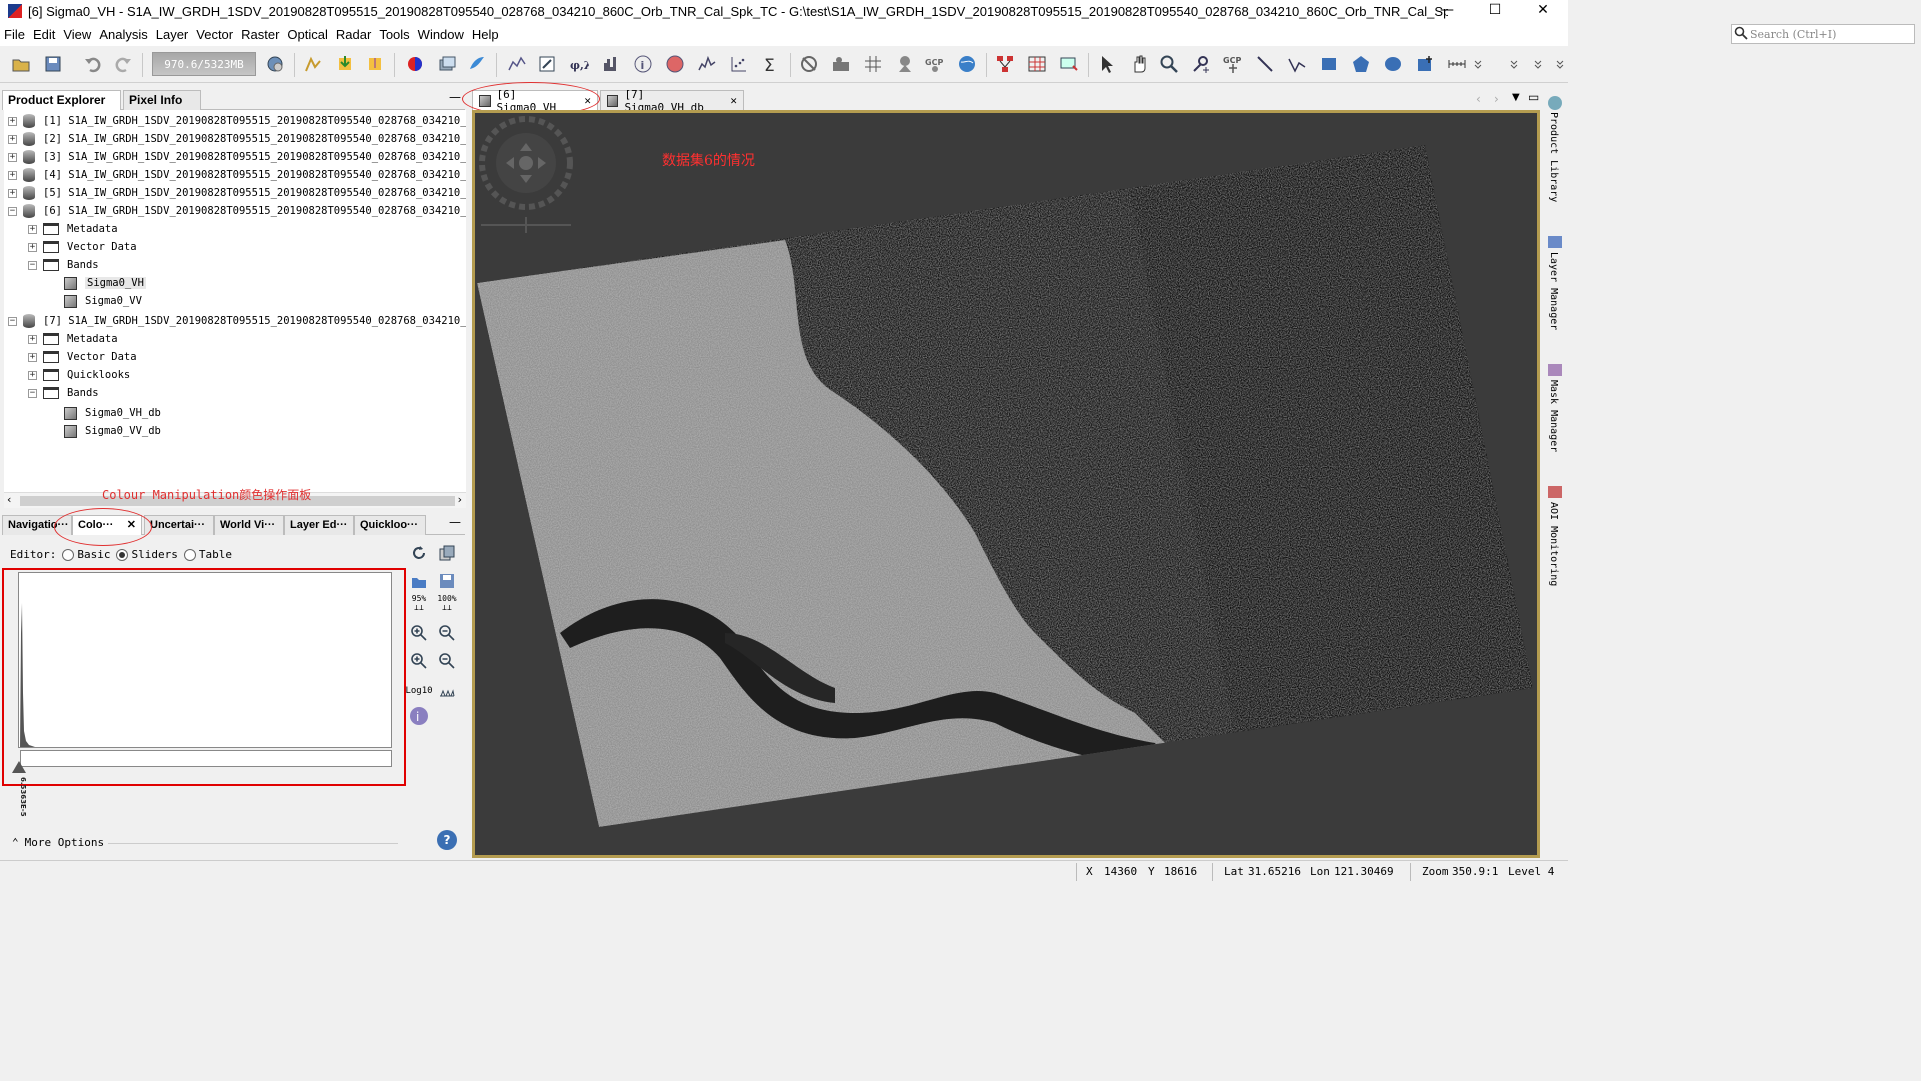 This screenshot has width=1921, height=1081. I want to click on import-palette-icon, so click(419, 581).